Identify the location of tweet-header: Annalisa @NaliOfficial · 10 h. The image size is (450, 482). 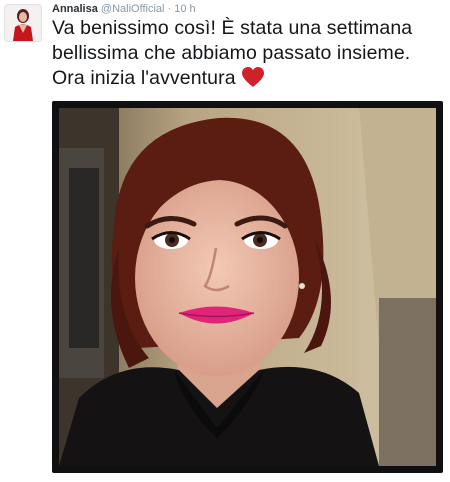
(124, 9).